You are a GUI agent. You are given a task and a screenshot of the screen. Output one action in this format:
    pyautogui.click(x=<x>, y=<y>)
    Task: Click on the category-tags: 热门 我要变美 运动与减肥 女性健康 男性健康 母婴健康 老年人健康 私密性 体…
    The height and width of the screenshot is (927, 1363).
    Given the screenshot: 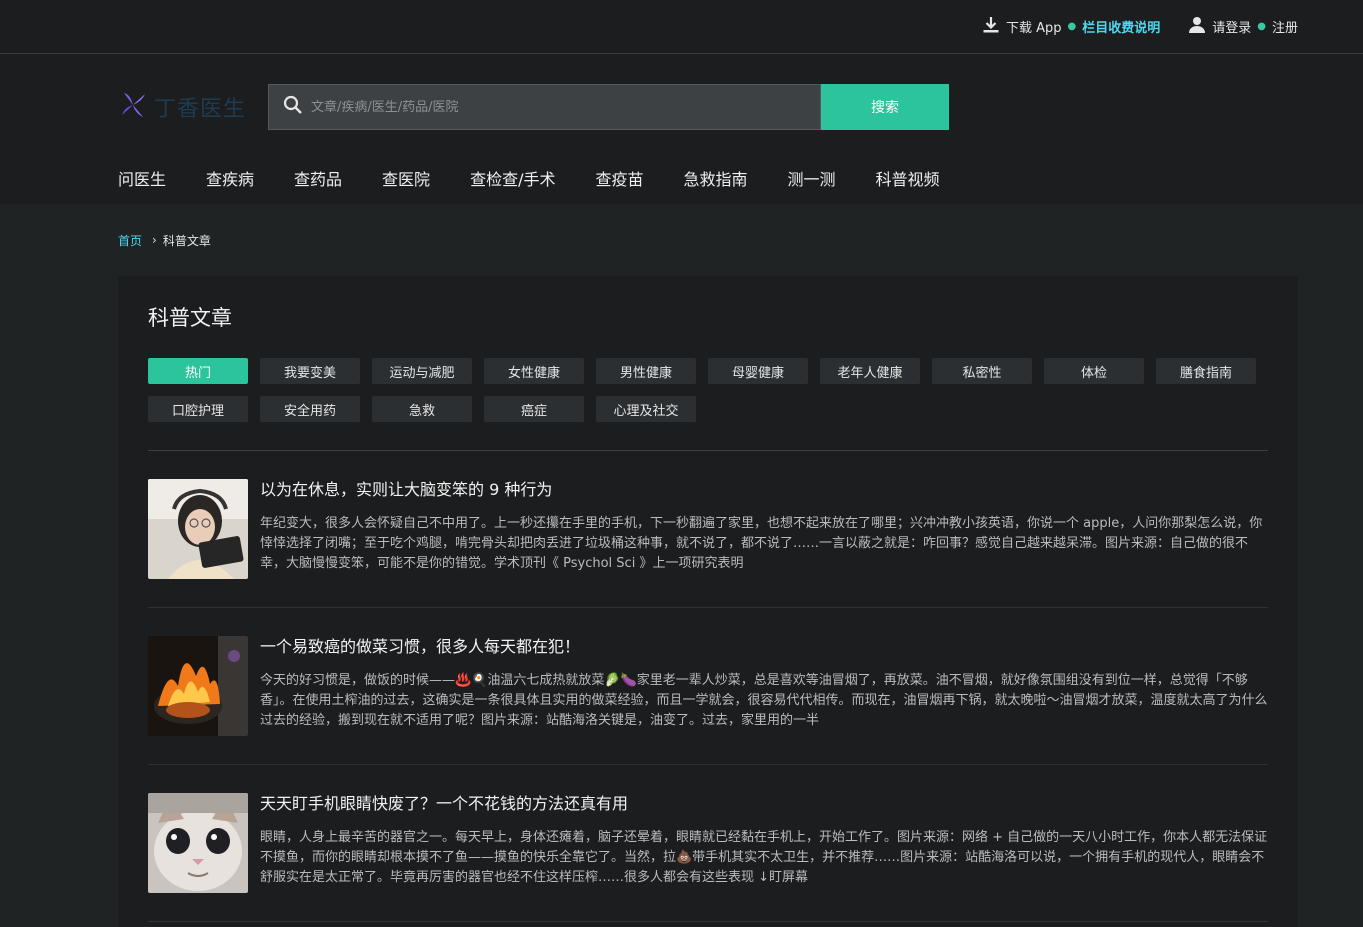 What is the action you would take?
    pyautogui.click(x=708, y=390)
    